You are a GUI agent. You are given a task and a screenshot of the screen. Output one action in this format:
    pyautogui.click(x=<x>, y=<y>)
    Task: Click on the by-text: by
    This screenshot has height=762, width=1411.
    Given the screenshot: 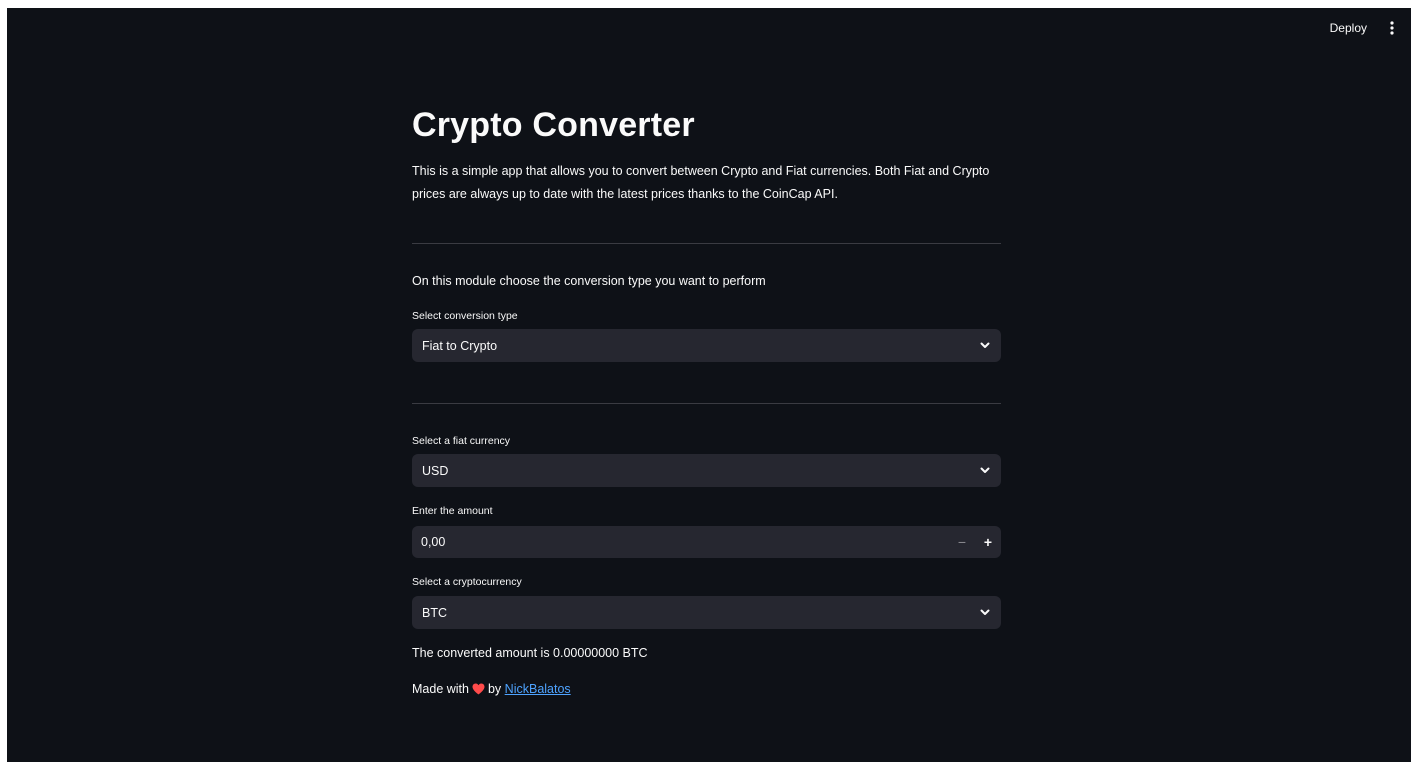 What is the action you would take?
    pyautogui.click(x=494, y=689)
    